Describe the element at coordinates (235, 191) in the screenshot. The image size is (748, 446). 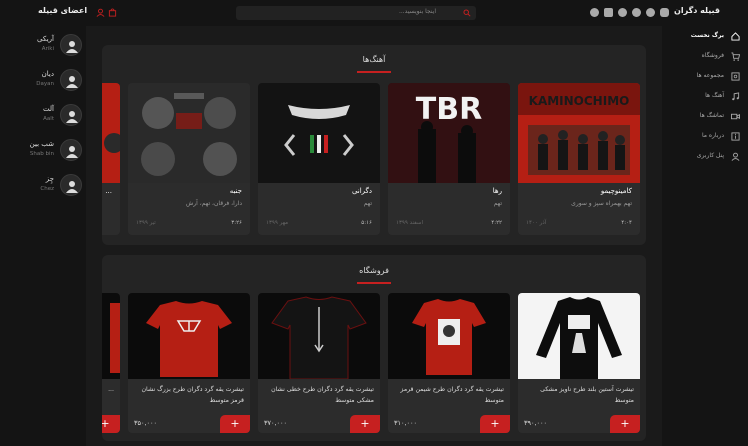
I see `song-title: جنبه` at that location.